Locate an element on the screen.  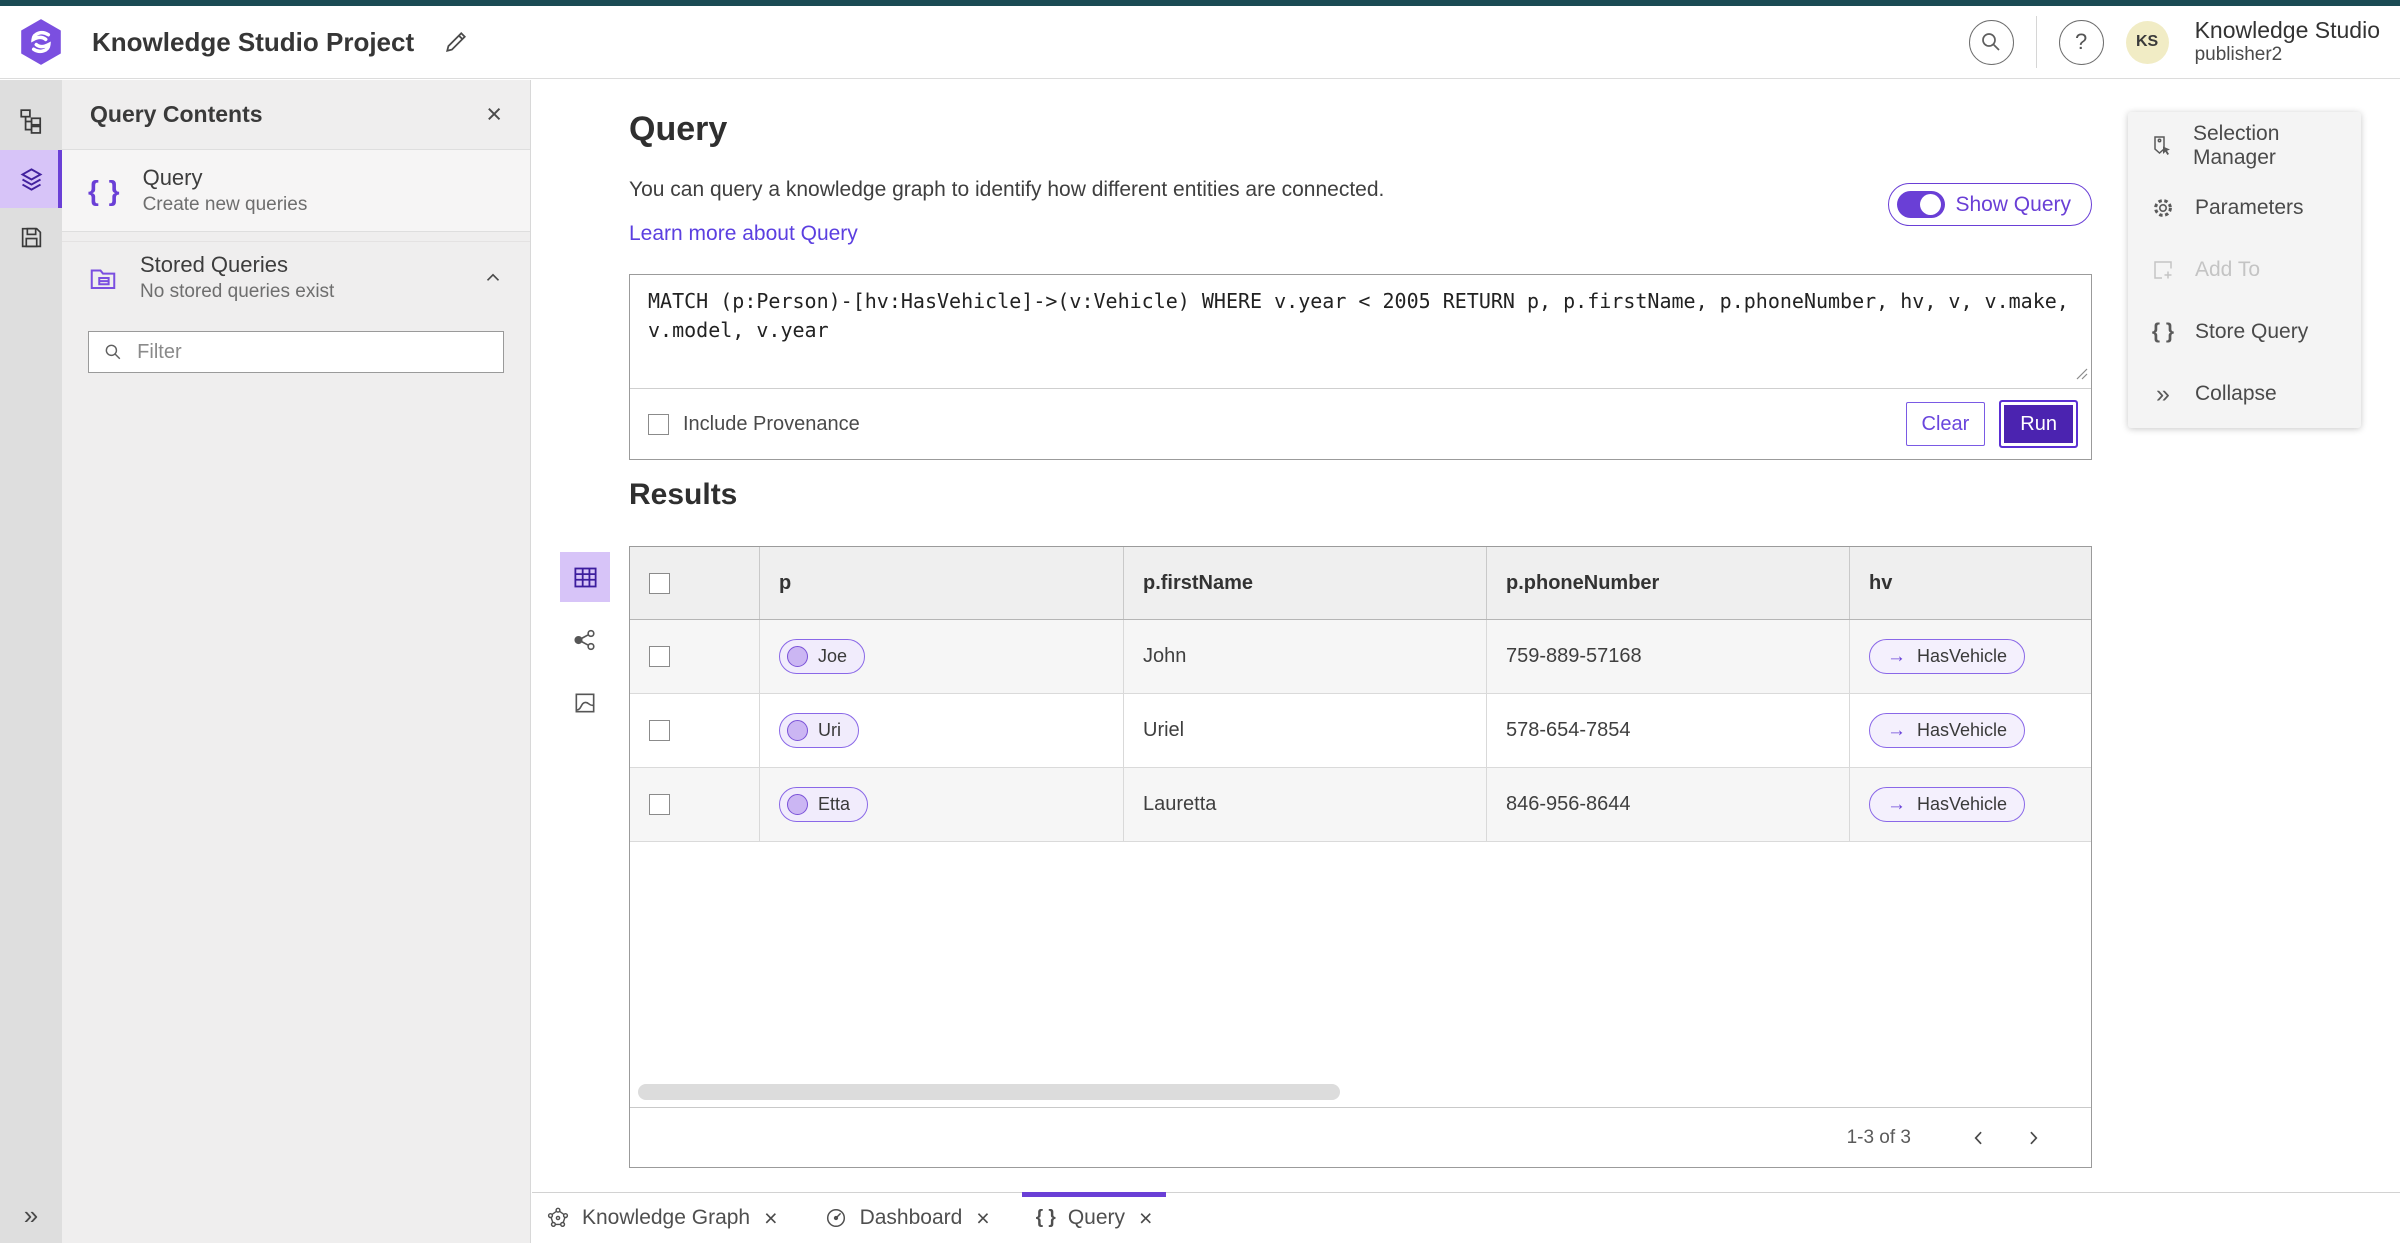
map-view-button is located at coordinates (585, 703).